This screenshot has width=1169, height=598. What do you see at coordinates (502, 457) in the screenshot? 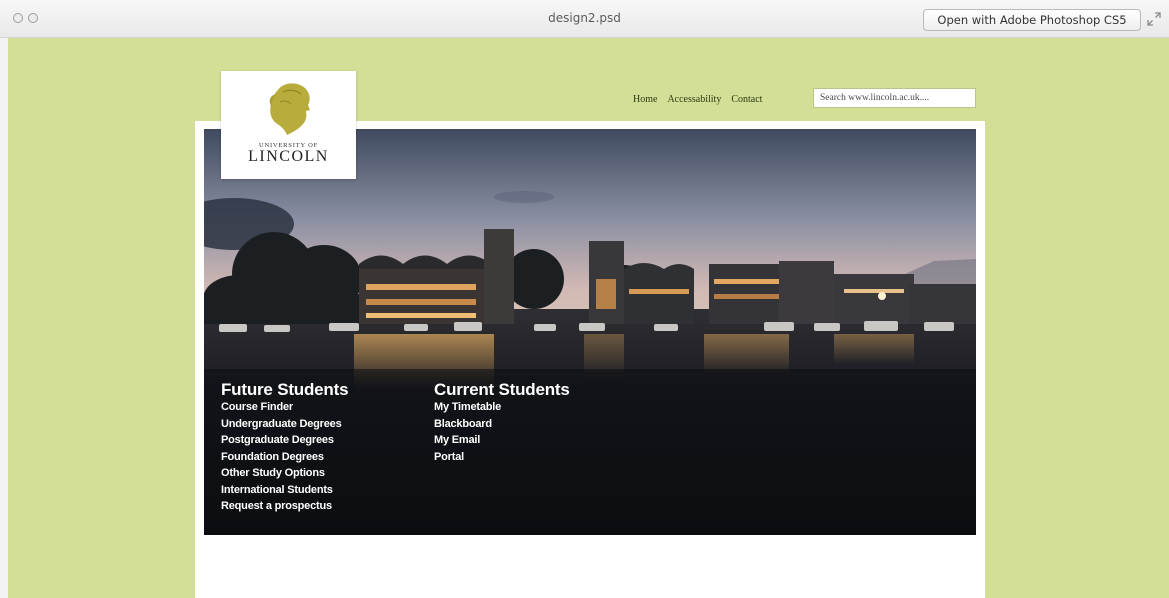
I see `link-portal: Portal` at bounding box center [502, 457].